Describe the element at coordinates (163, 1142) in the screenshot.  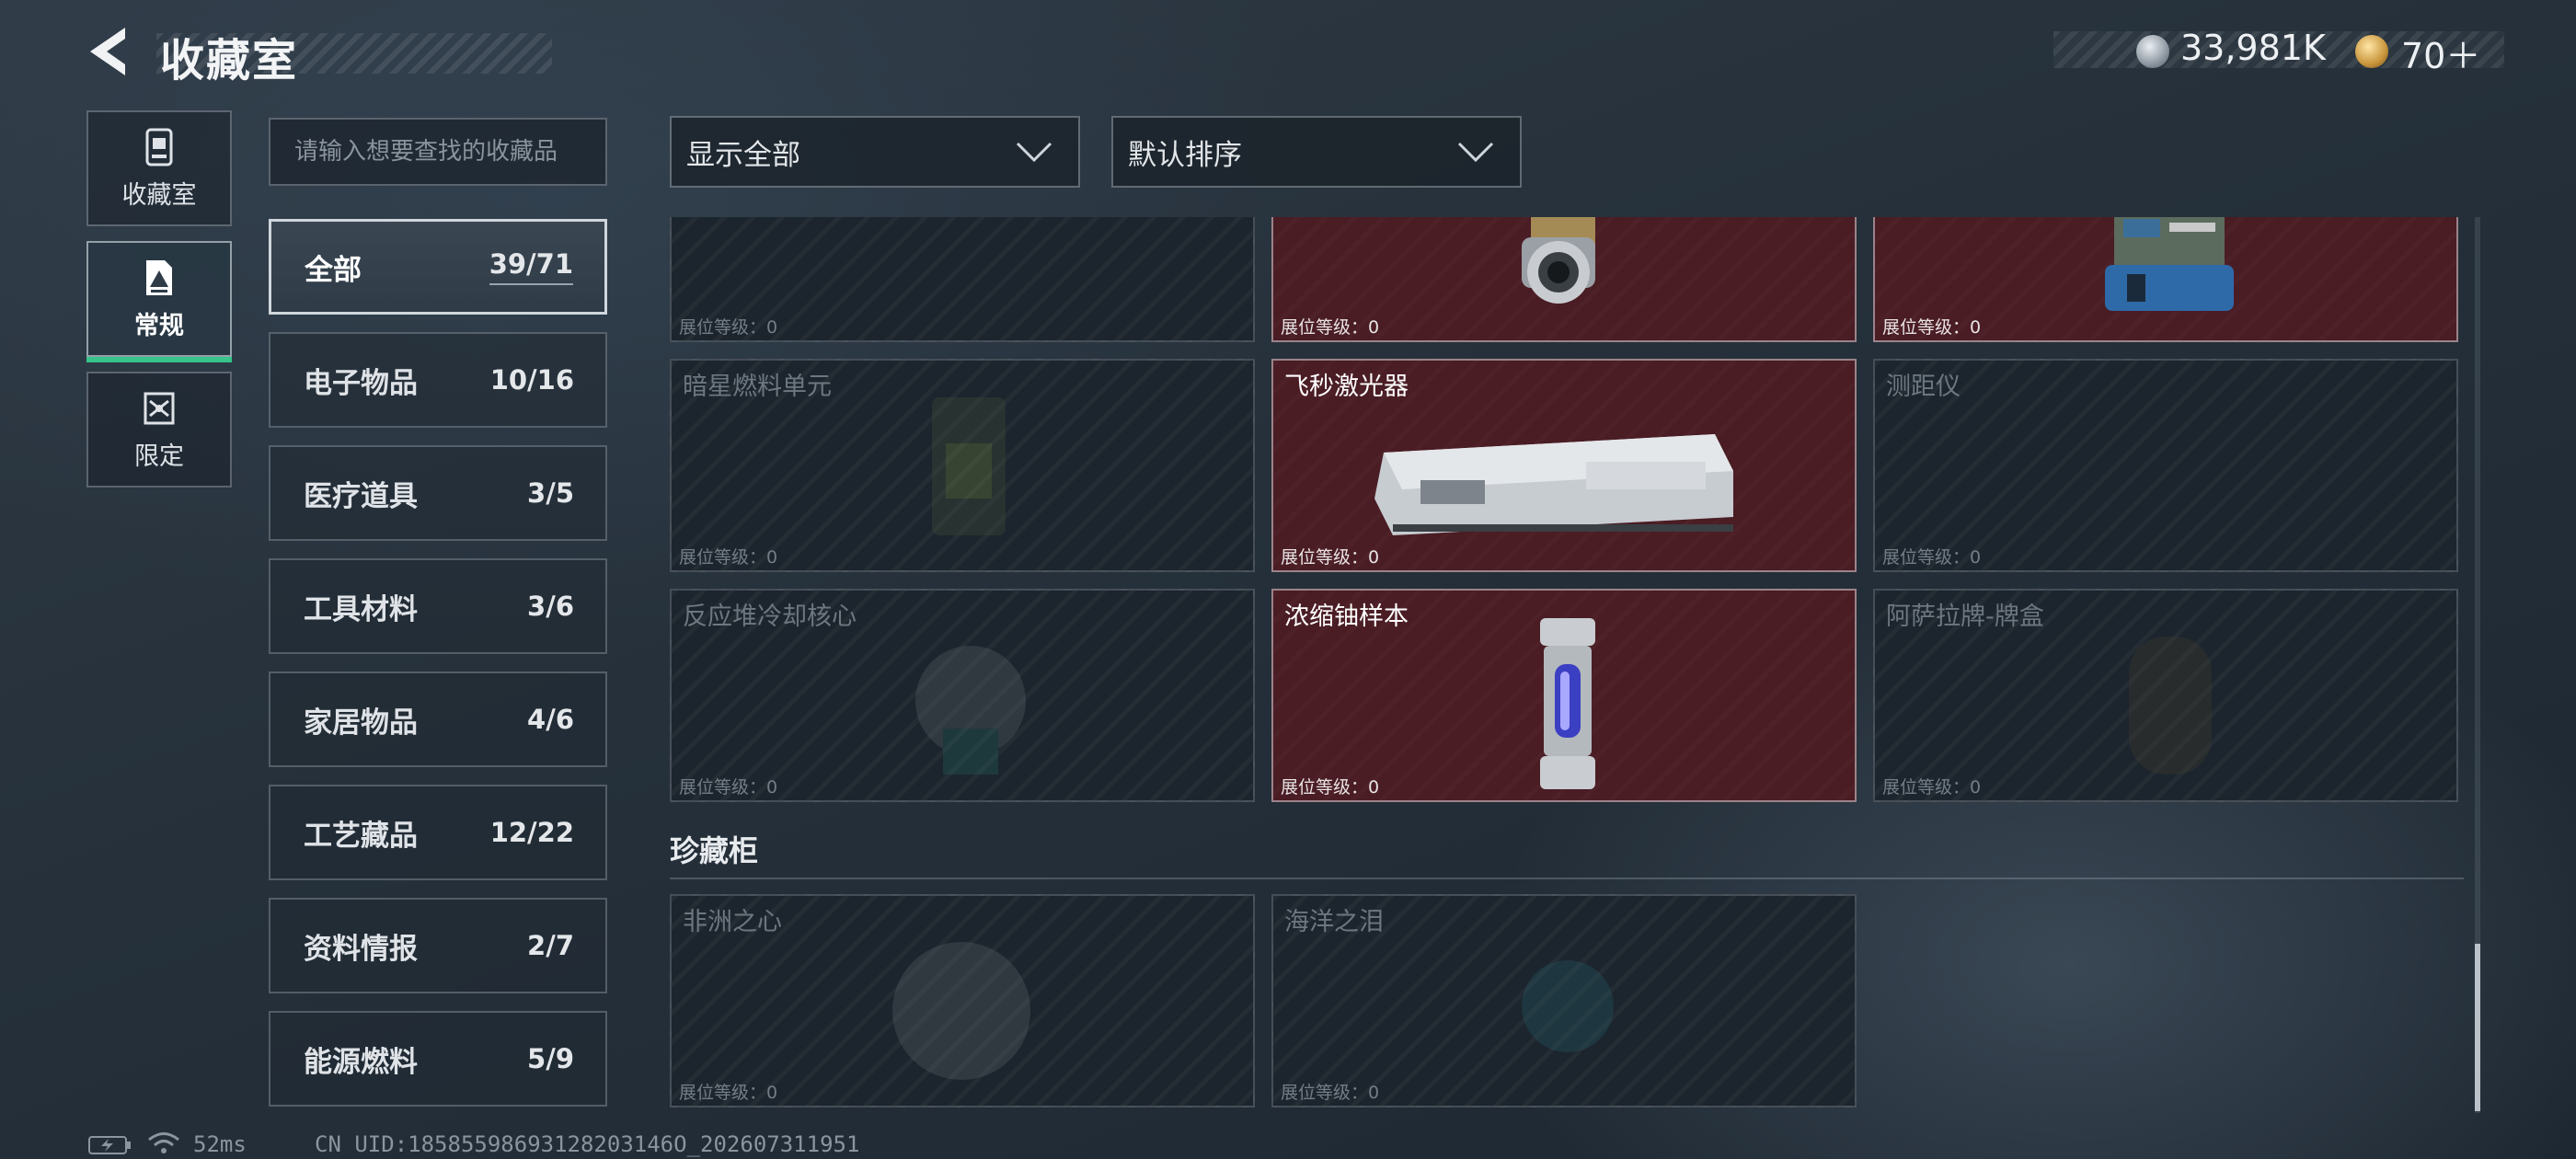
I see `wifi-icon` at that location.